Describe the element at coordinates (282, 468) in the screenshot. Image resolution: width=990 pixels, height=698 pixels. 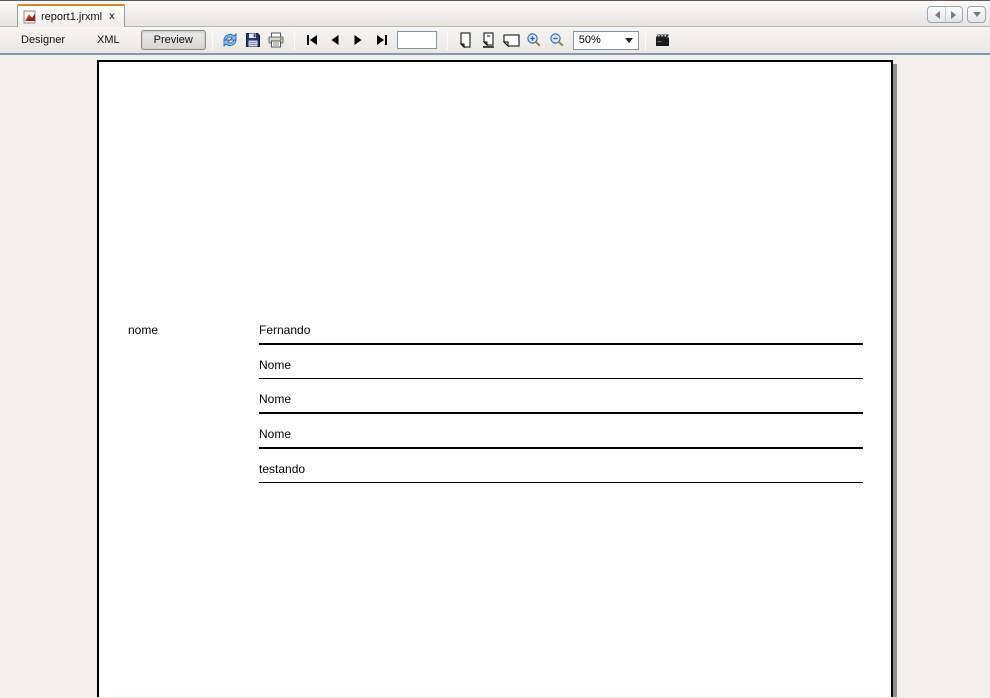
I see `field-value: testando` at that location.